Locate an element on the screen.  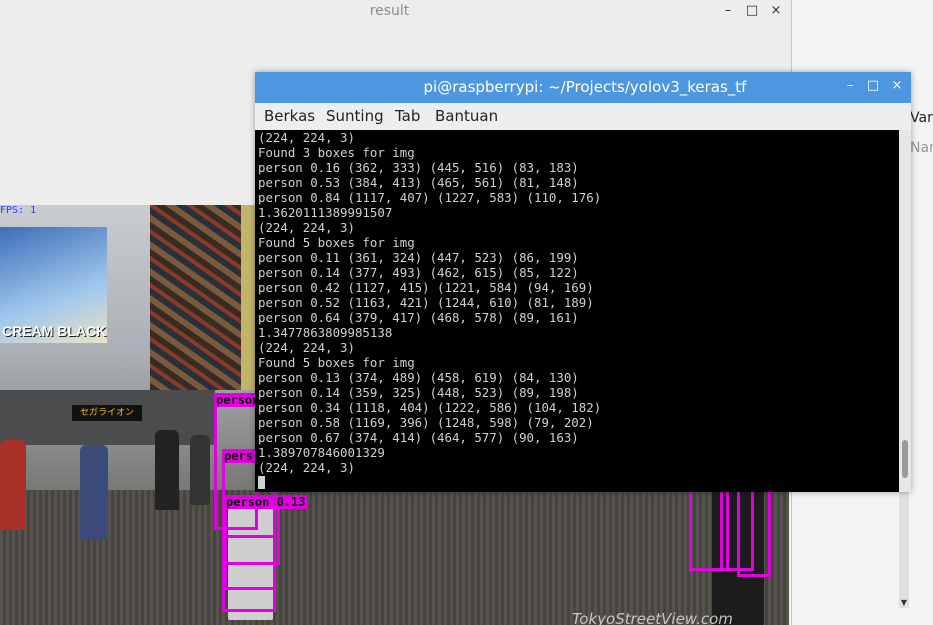
terminal-cursor is located at coordinates (261, 482).